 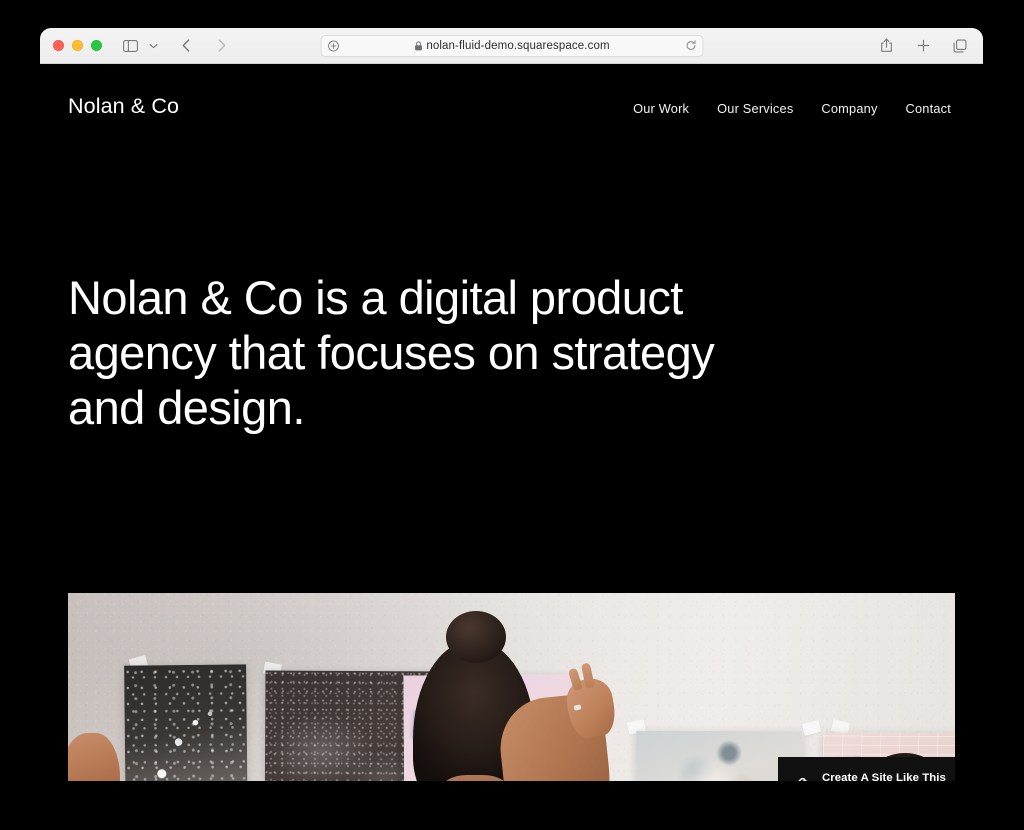 I want to click on address-bar-url: nolan-fluid-demo.squarespace.com, so click(x=517, y=46).